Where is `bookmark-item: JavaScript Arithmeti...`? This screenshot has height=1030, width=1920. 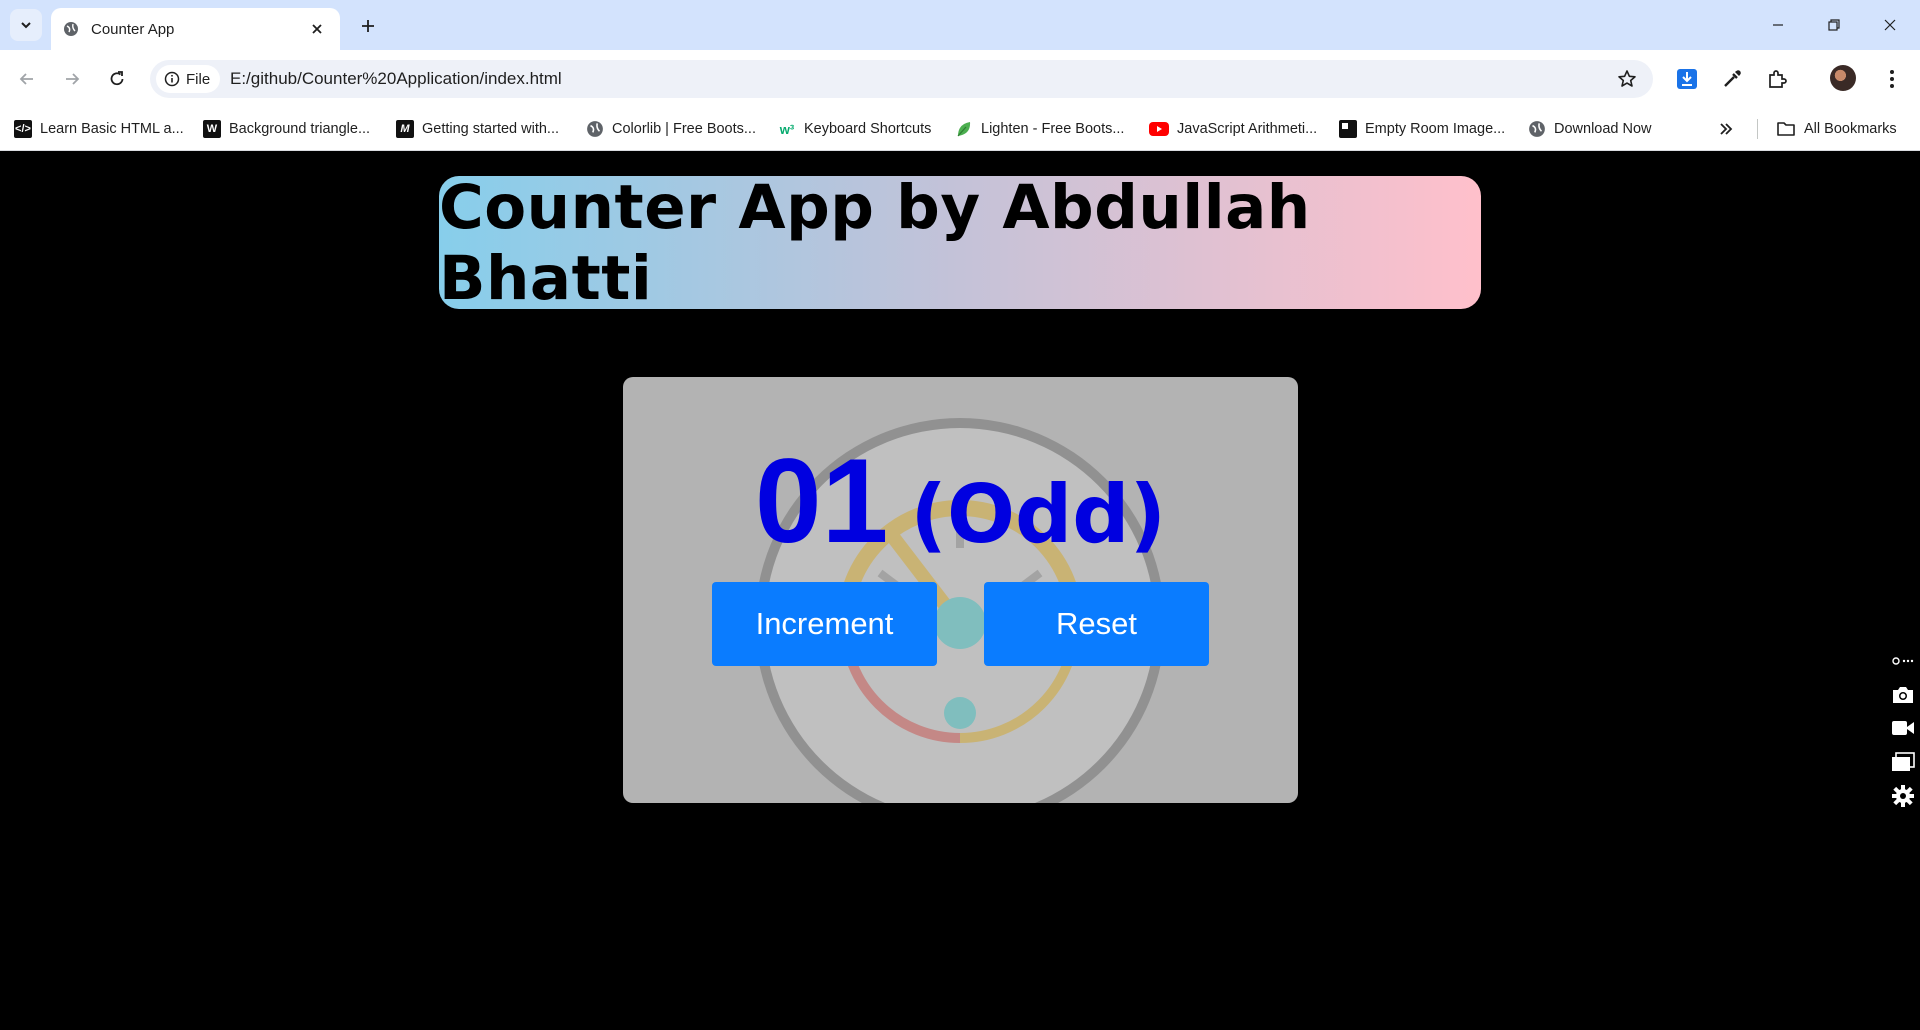
bookmark-item: JavaScript Arithmeti... is located at coordinates (1233, 129).